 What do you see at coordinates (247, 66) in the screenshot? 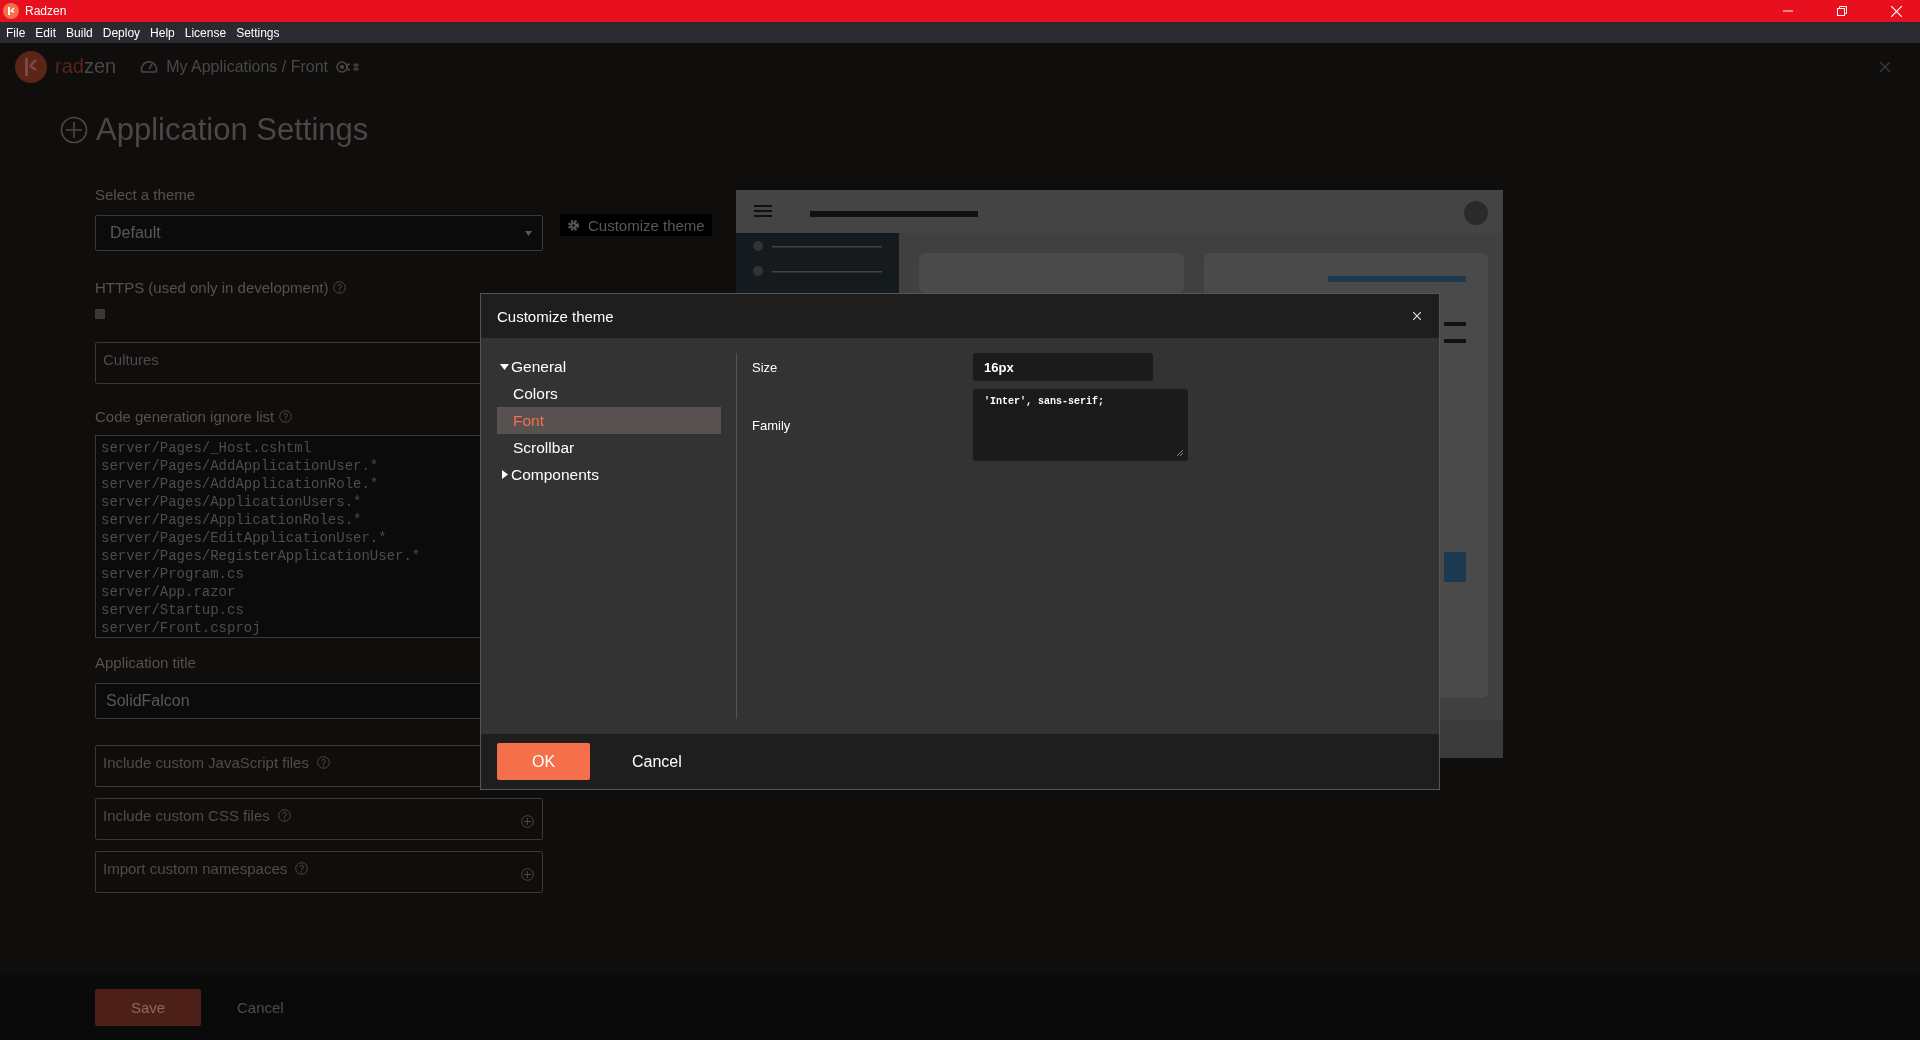
I see `breadcrumb: My Applications / Front` at bounding box center [247, 66].